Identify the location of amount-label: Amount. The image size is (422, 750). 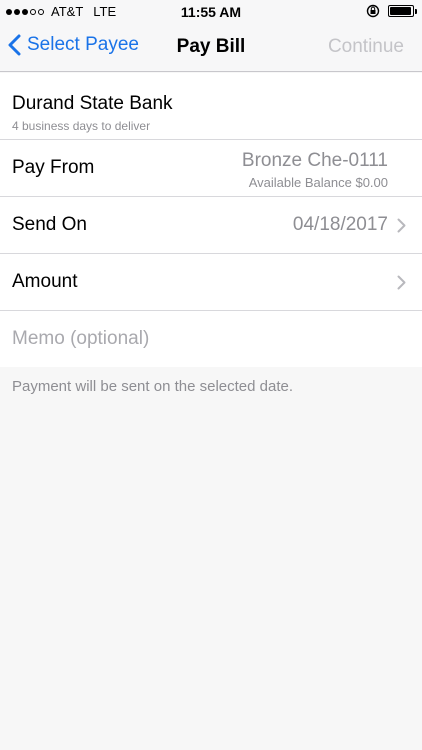
(45, 281).